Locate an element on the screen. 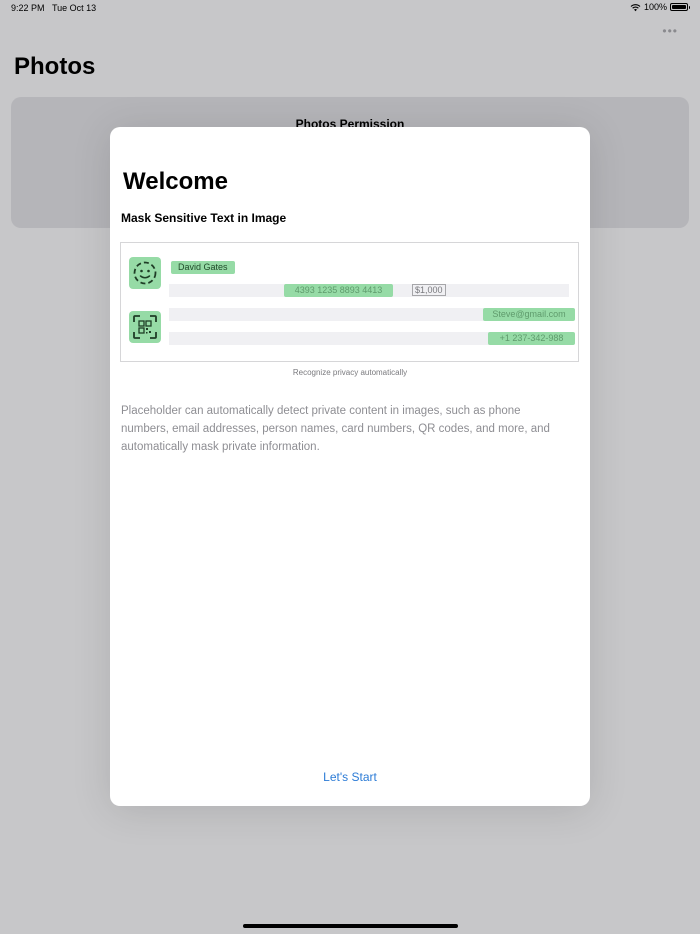 This screenshot has width=700, height=934. email-row is located at coordinates (326, 314).